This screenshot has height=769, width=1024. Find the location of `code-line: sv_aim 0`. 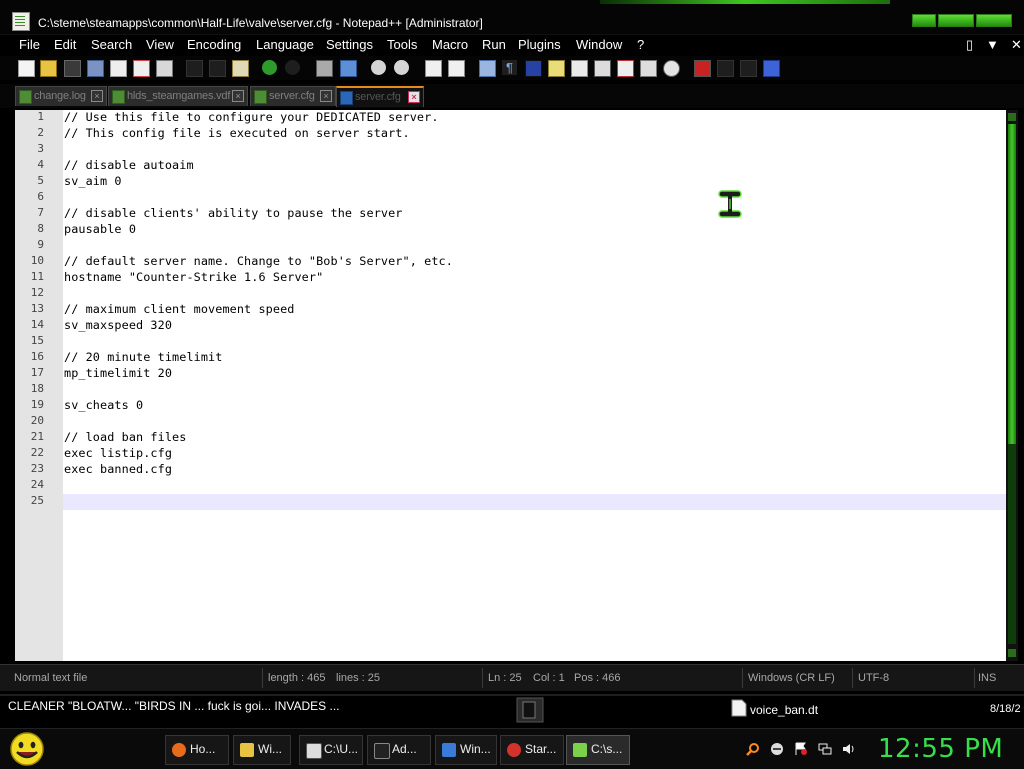

code-line: sv_aim 0 is located at coordinates (93, 181).